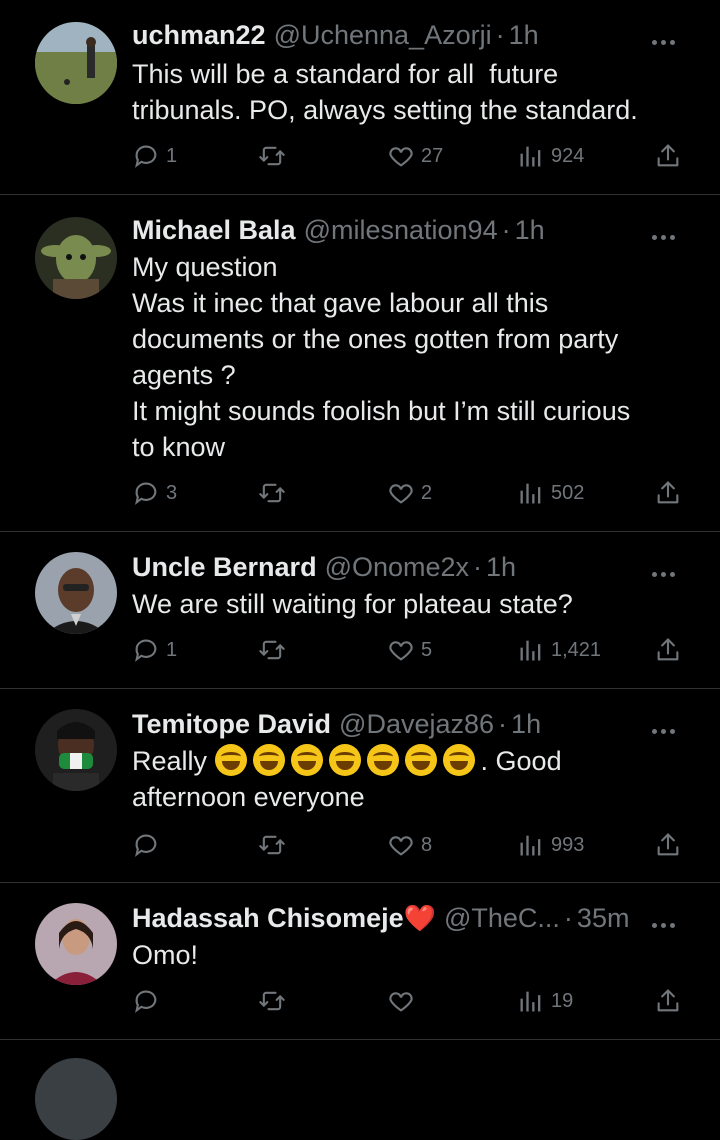 This screenshot has width=720, height=1140. What do you see at coordinates (427, 844) in the screenshot?
I see `like-count: 8` at bounding box center [427, 844].